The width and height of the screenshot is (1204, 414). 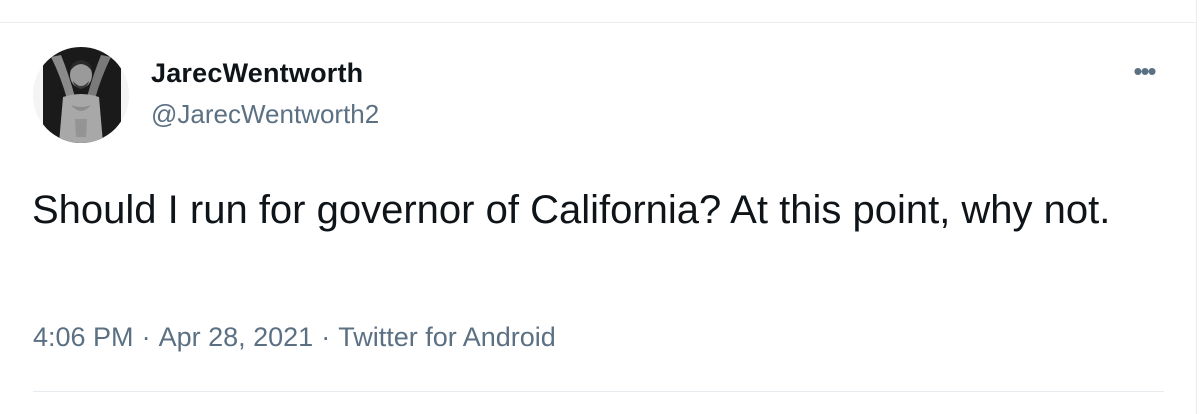 I want to click on tweet-time: 4:06 PM, so click(x=83, y=337).